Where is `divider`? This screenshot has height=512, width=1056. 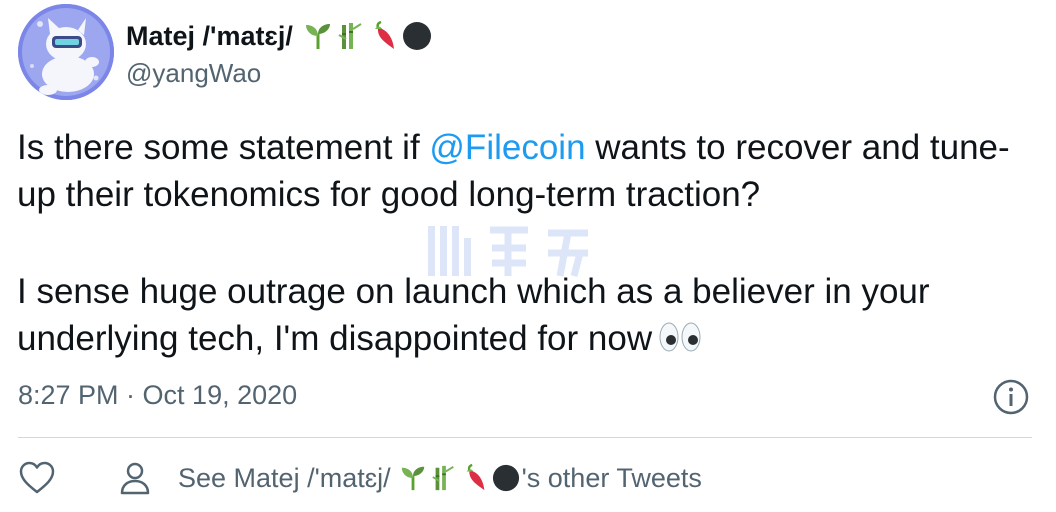 divider is located at coordinates (525, 437).